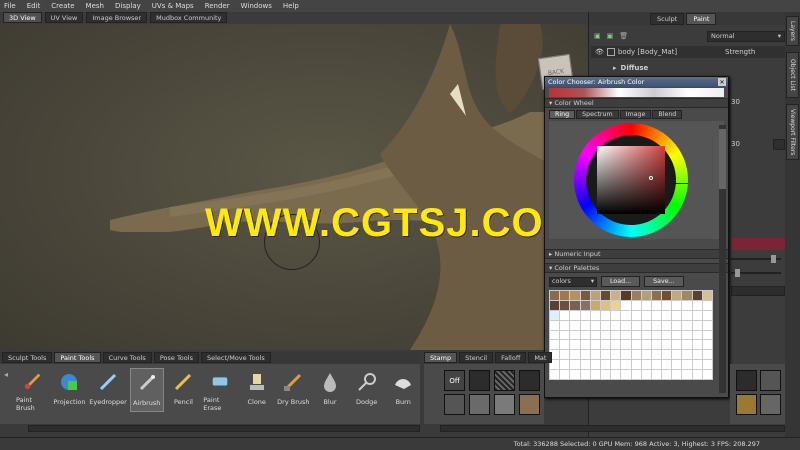 The width and height of the screenshot is (800, 450). Describe the element at coordinates (70, 390) in the screenshot. I see `tool-projection: Projection` at that location.